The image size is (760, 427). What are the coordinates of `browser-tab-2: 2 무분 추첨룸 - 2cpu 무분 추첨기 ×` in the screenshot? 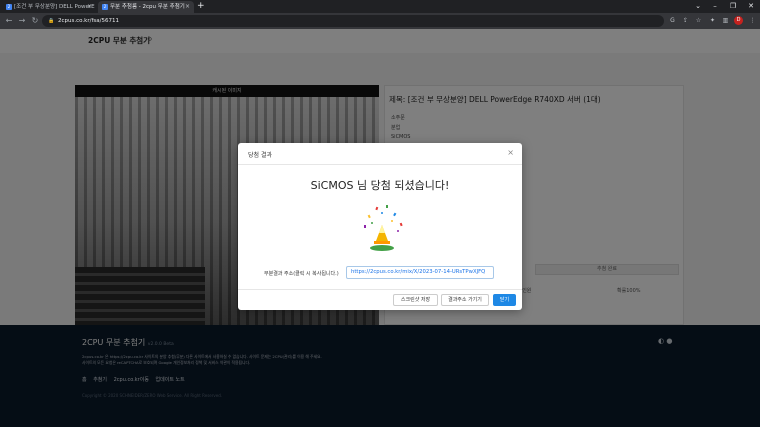 It's located at (146, 7).